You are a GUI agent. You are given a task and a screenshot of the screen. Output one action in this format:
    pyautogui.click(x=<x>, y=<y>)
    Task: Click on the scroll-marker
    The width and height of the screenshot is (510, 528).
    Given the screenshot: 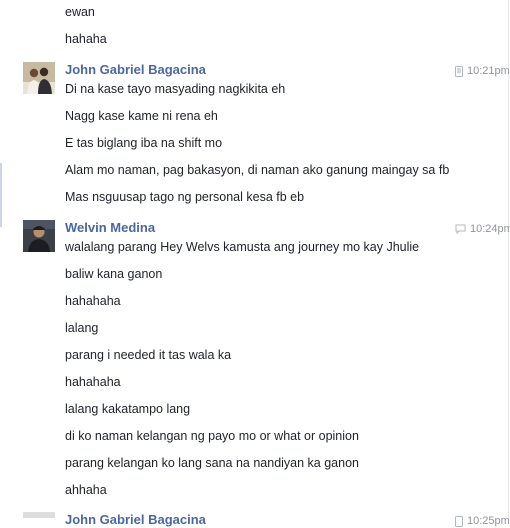 What is the action you would take?
    pyautogui.click(x=1, y=195)
    